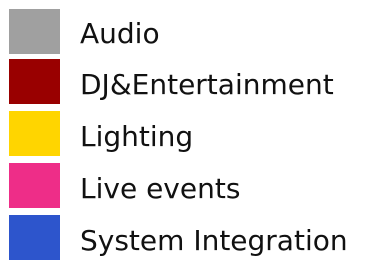  Describe the element at coordinates (34, 31) in the screenshot. I see `legend-swatch-audio` at that location.